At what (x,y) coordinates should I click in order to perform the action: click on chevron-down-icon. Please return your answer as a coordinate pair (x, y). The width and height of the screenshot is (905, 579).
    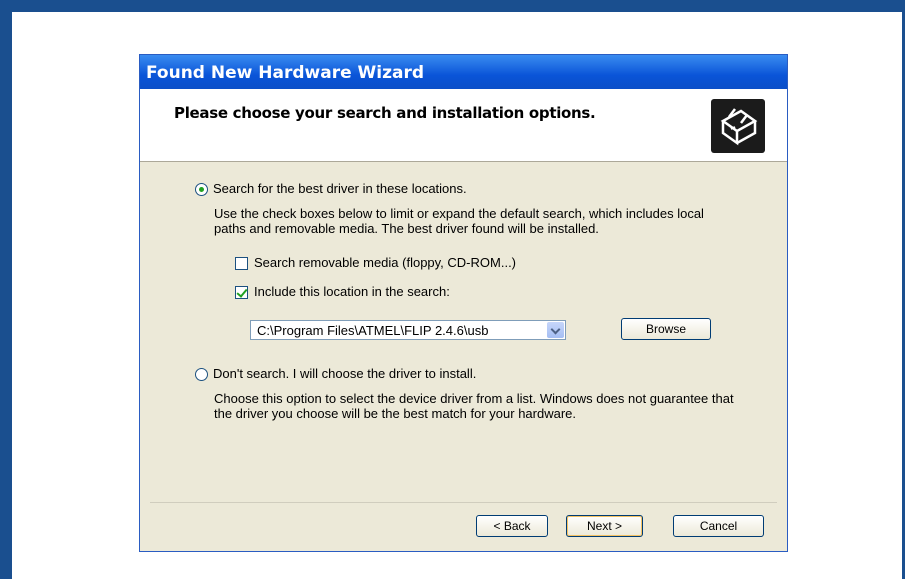
    Looking at the image, I should click on (555, 330).